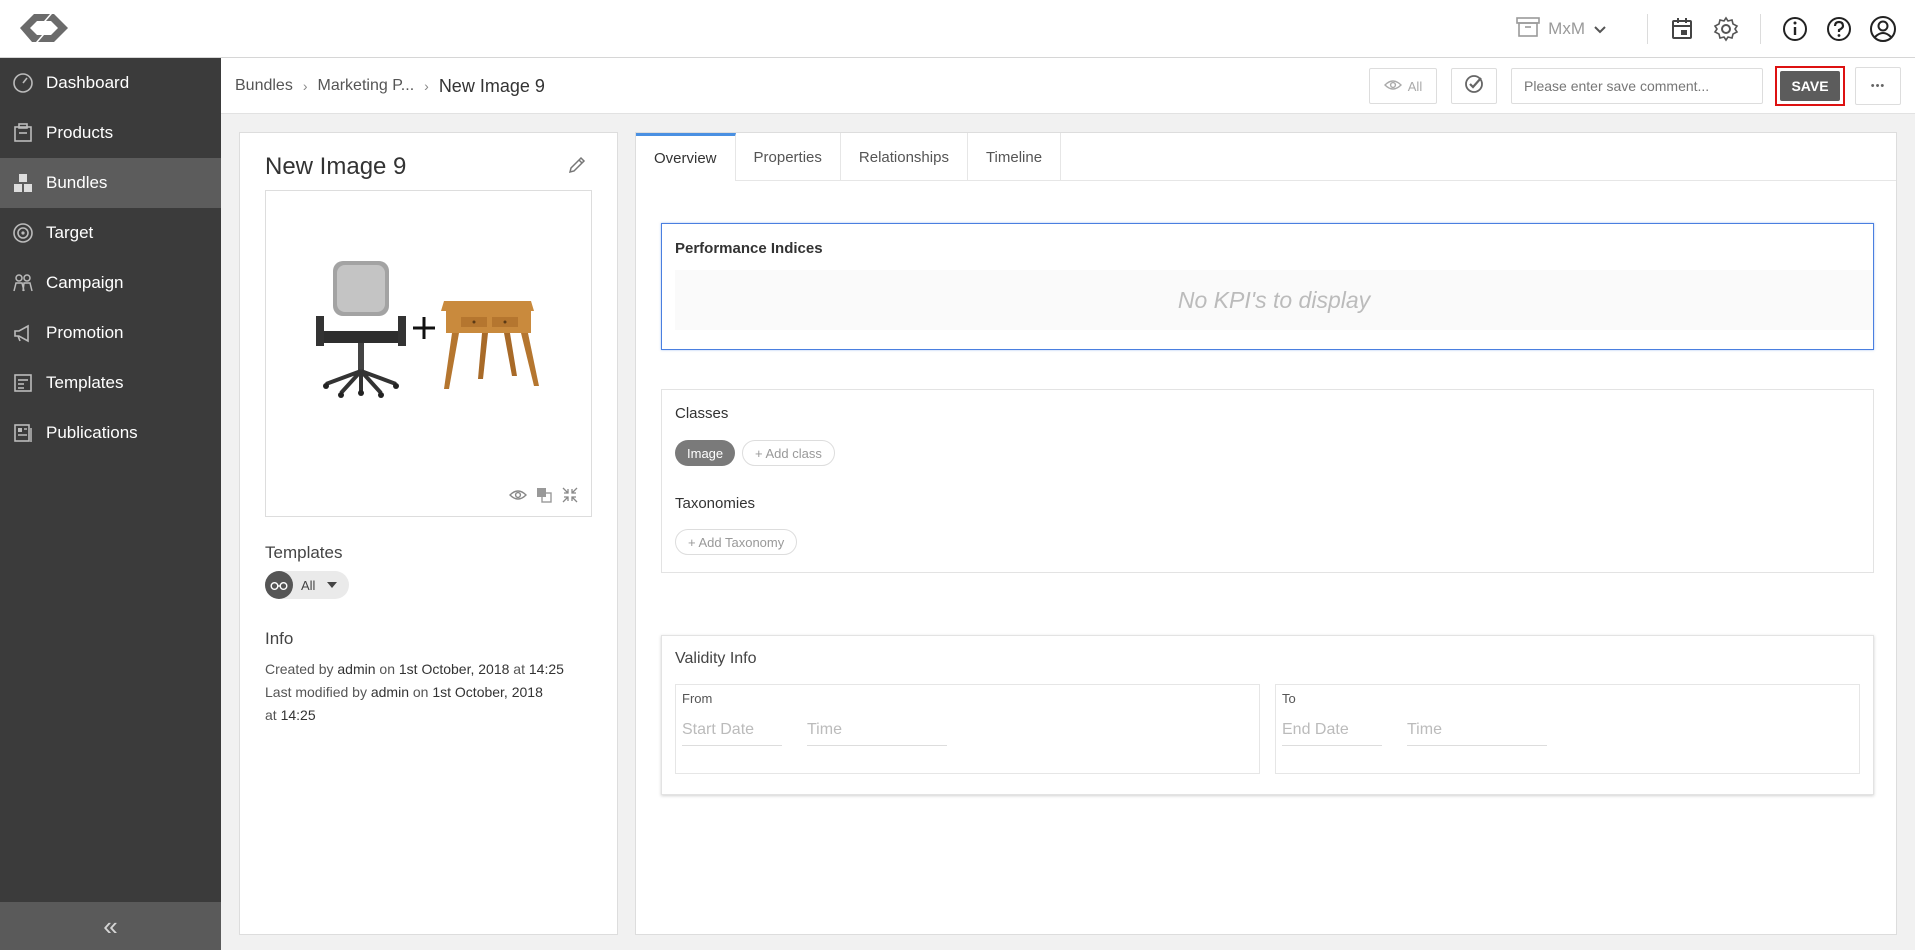 The image size is (1915, 950). I want to click on modified-prefix: Last modified by, so click(316, 692).